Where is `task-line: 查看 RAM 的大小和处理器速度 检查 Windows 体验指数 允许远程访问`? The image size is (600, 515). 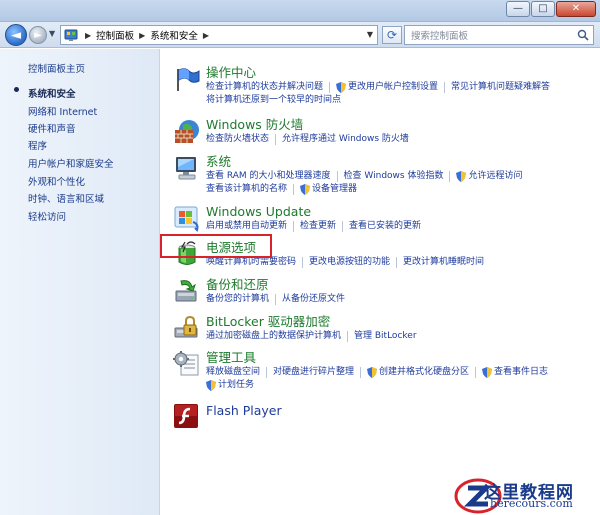 task-line: 查看 RAM 的大小和处理器速度 检查 Windows 体验指数 允许远程访问 is located at coordinates (364, 176).